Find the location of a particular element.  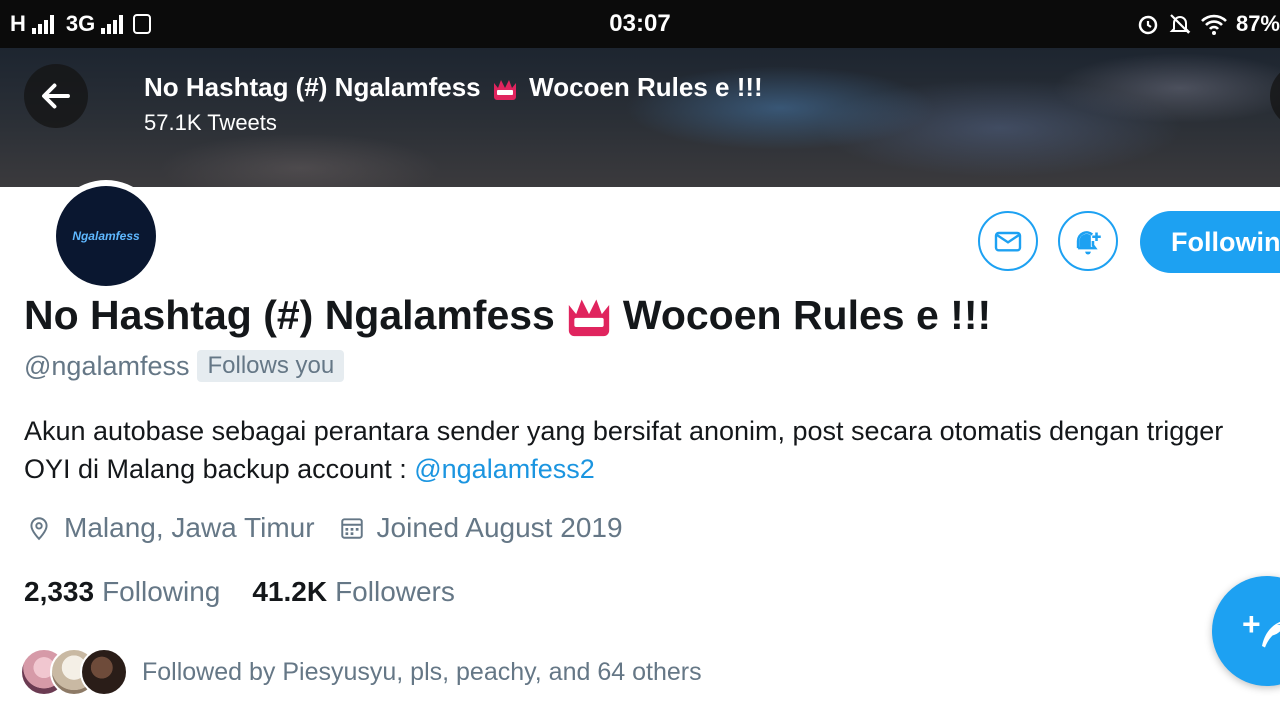

compose-tweet-button: + is located at coordinates (1246, 631).